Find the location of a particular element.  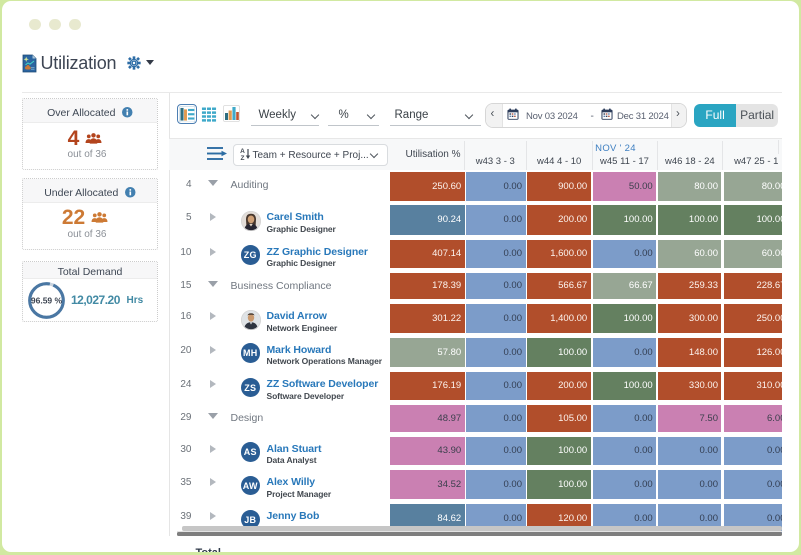

svg-text: 96.59 % is located at coordinates (47, 301).